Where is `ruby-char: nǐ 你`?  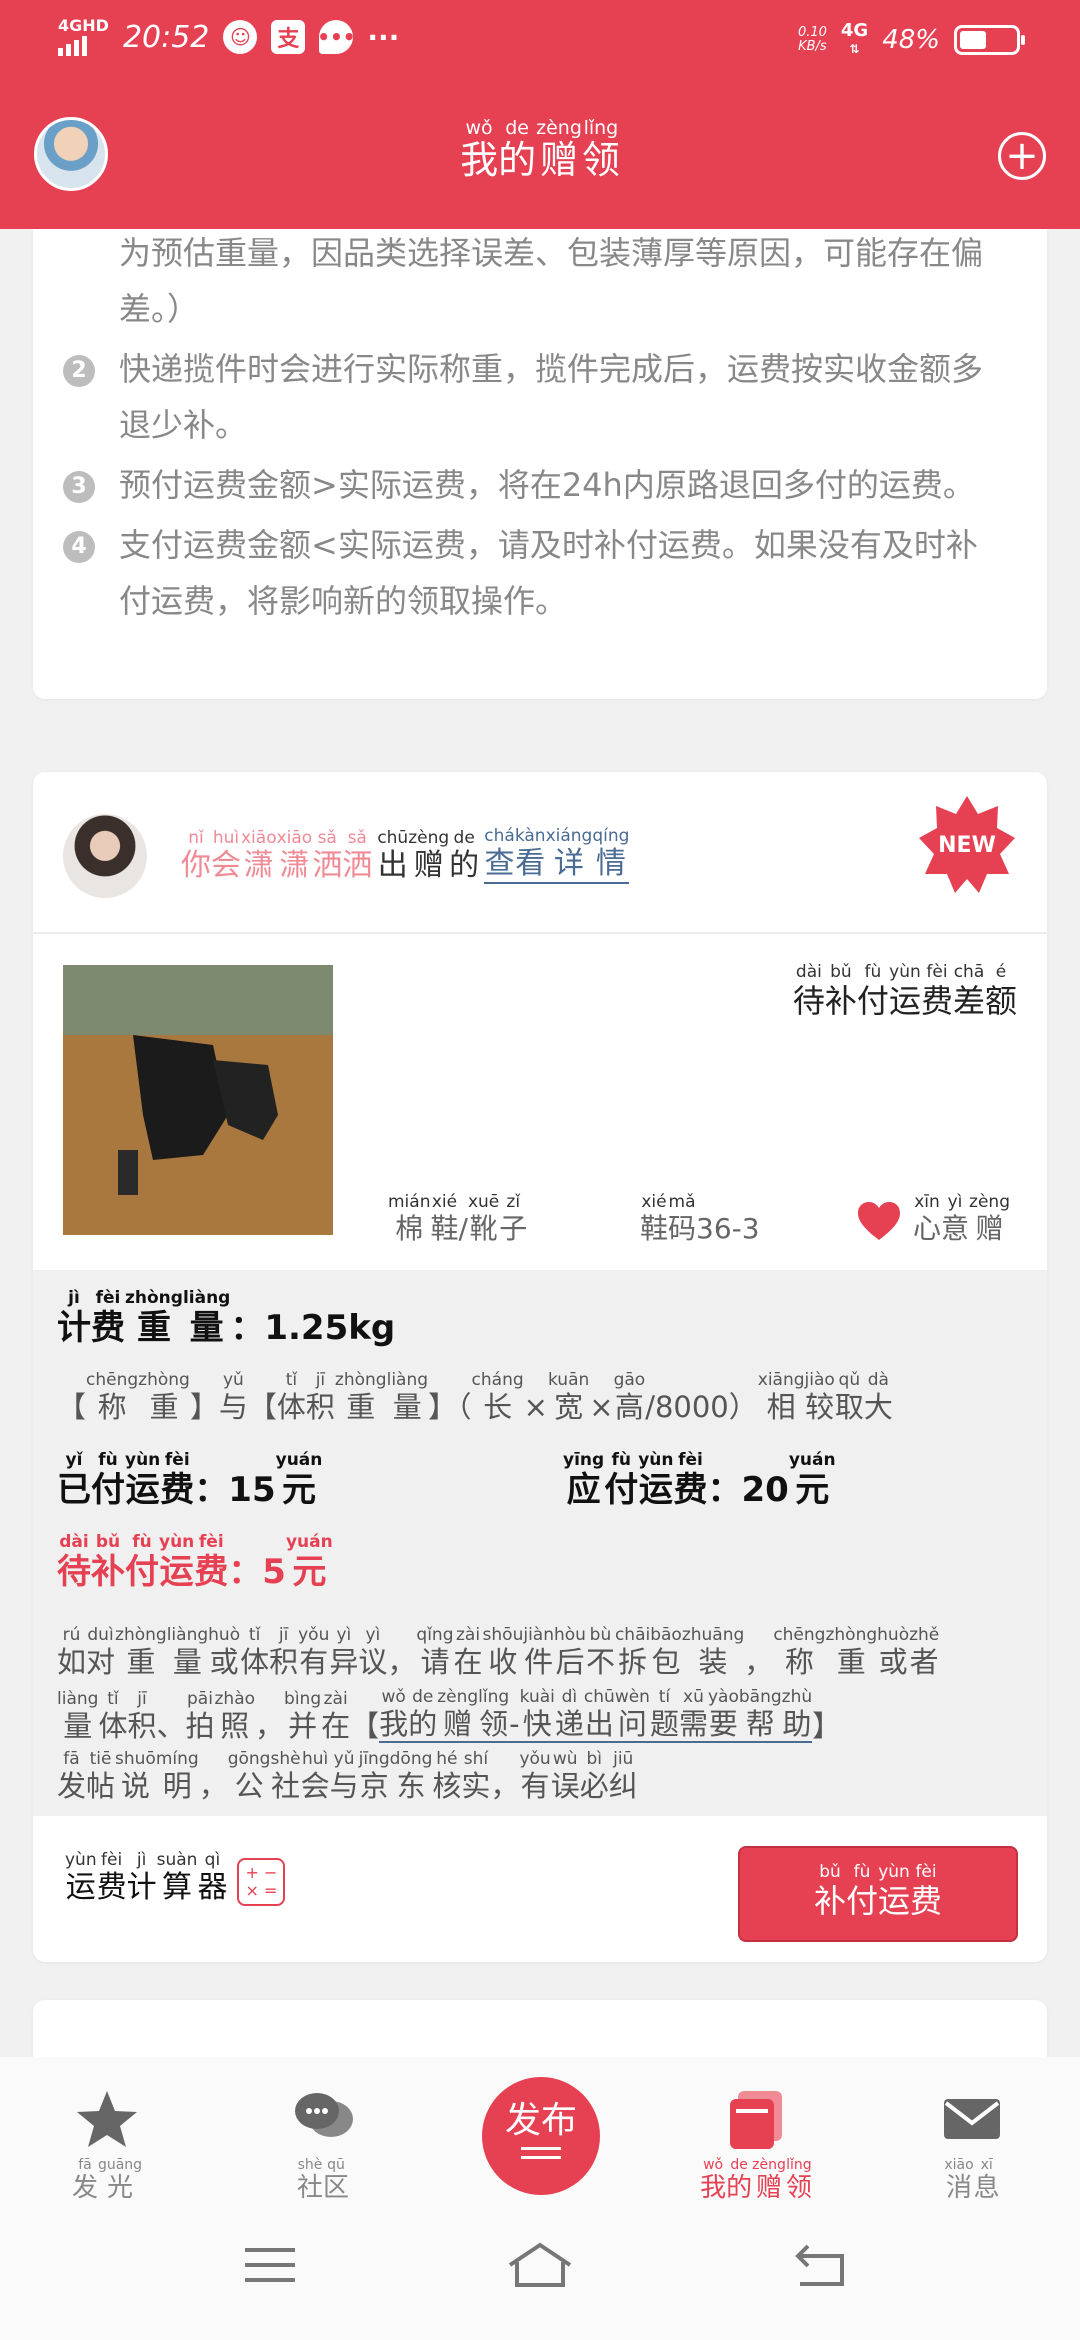 ruby-char: nǐ 你 is located at coordinates (196, 855).